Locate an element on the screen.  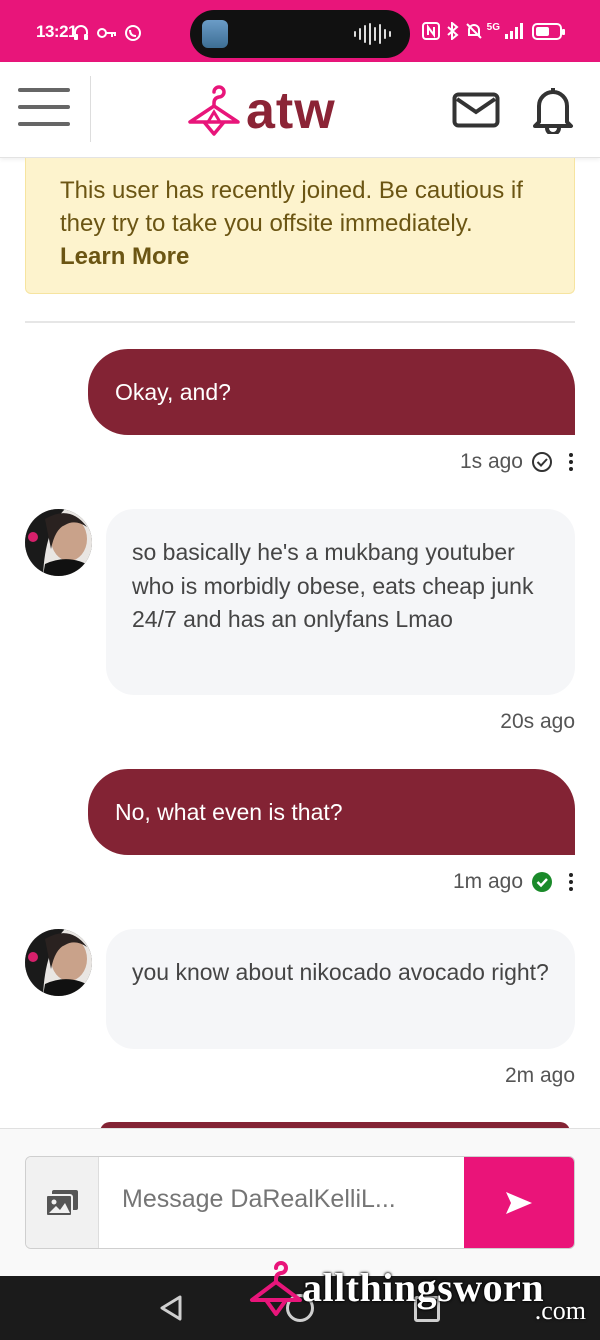
nfc-icon is located at coordinates (430, 31).